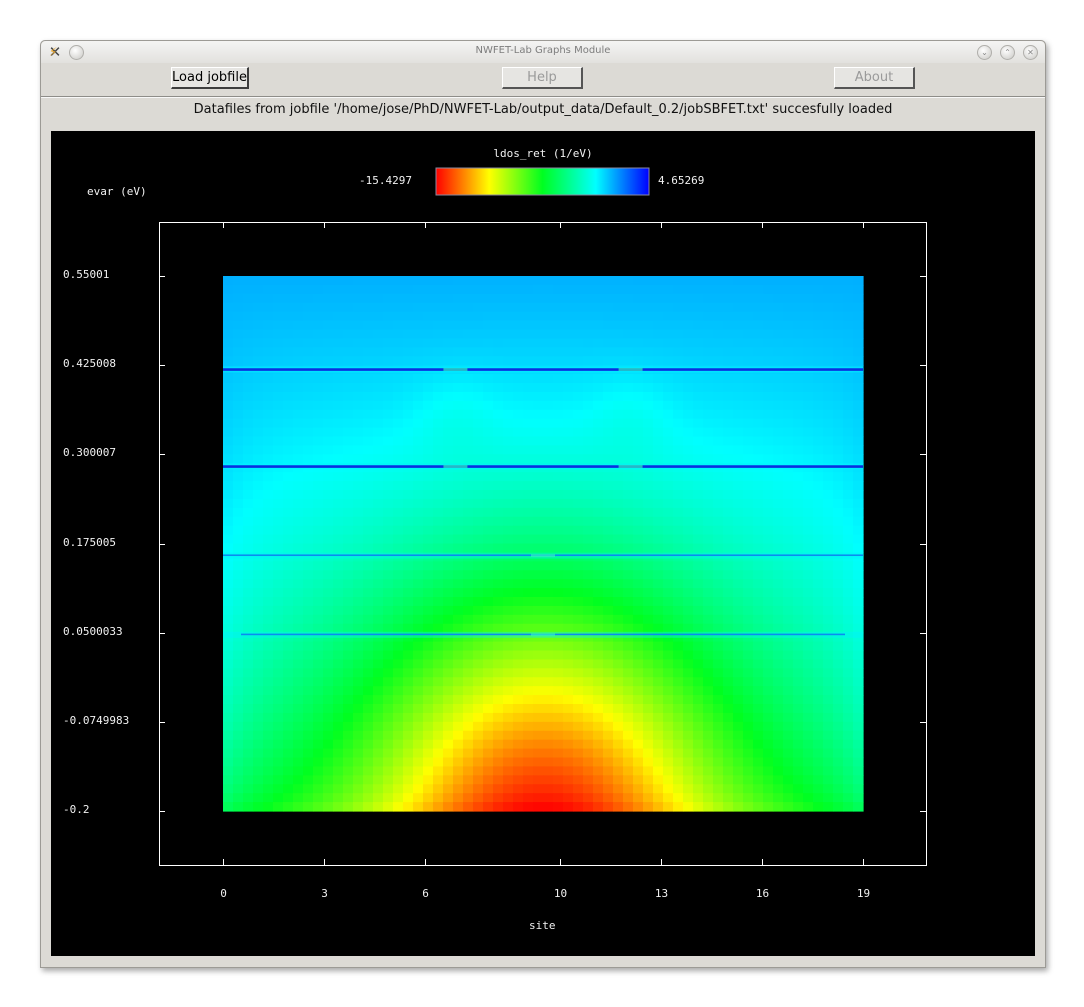 This screenshot has height=1007, width=1084. Describe the element at coordinates (874, 78) in the screenshot. I see `about-button: About` at that location.